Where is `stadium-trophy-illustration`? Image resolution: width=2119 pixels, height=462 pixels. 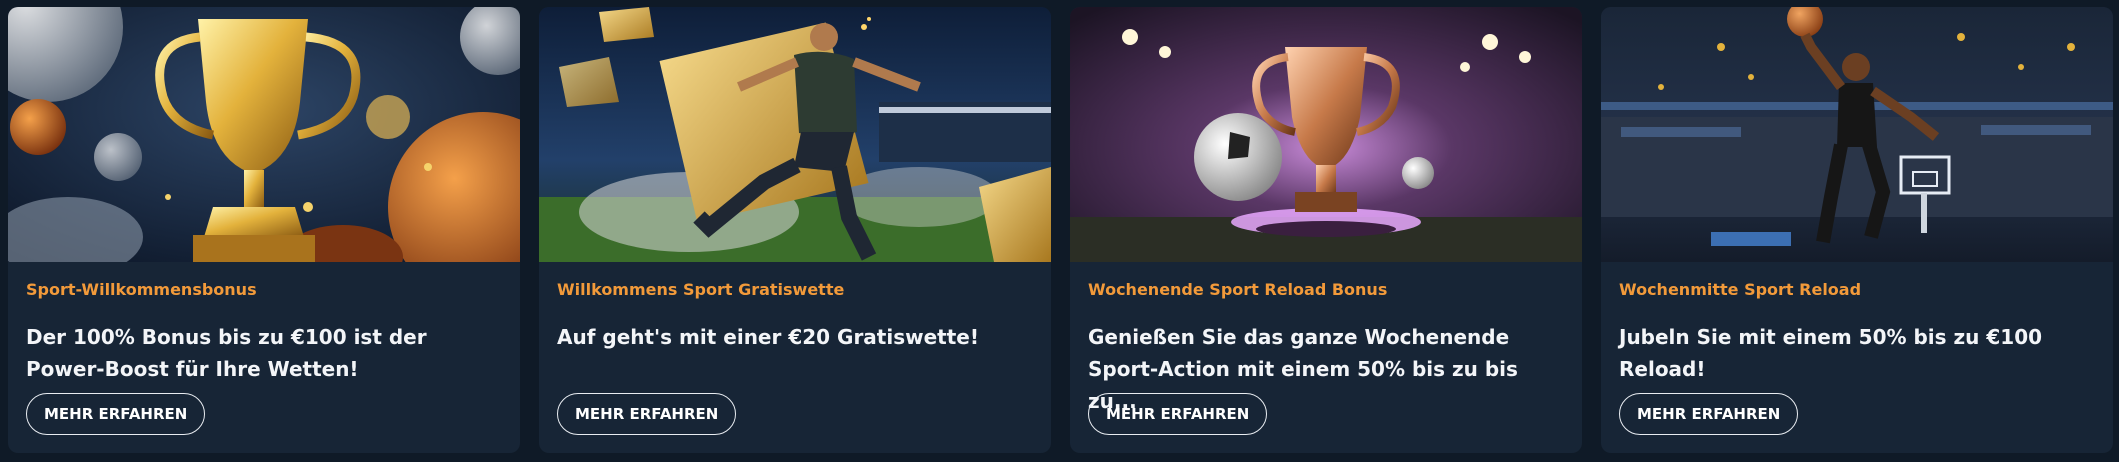
stadium-trophy-illustration is located at coordinates (1326, 134).